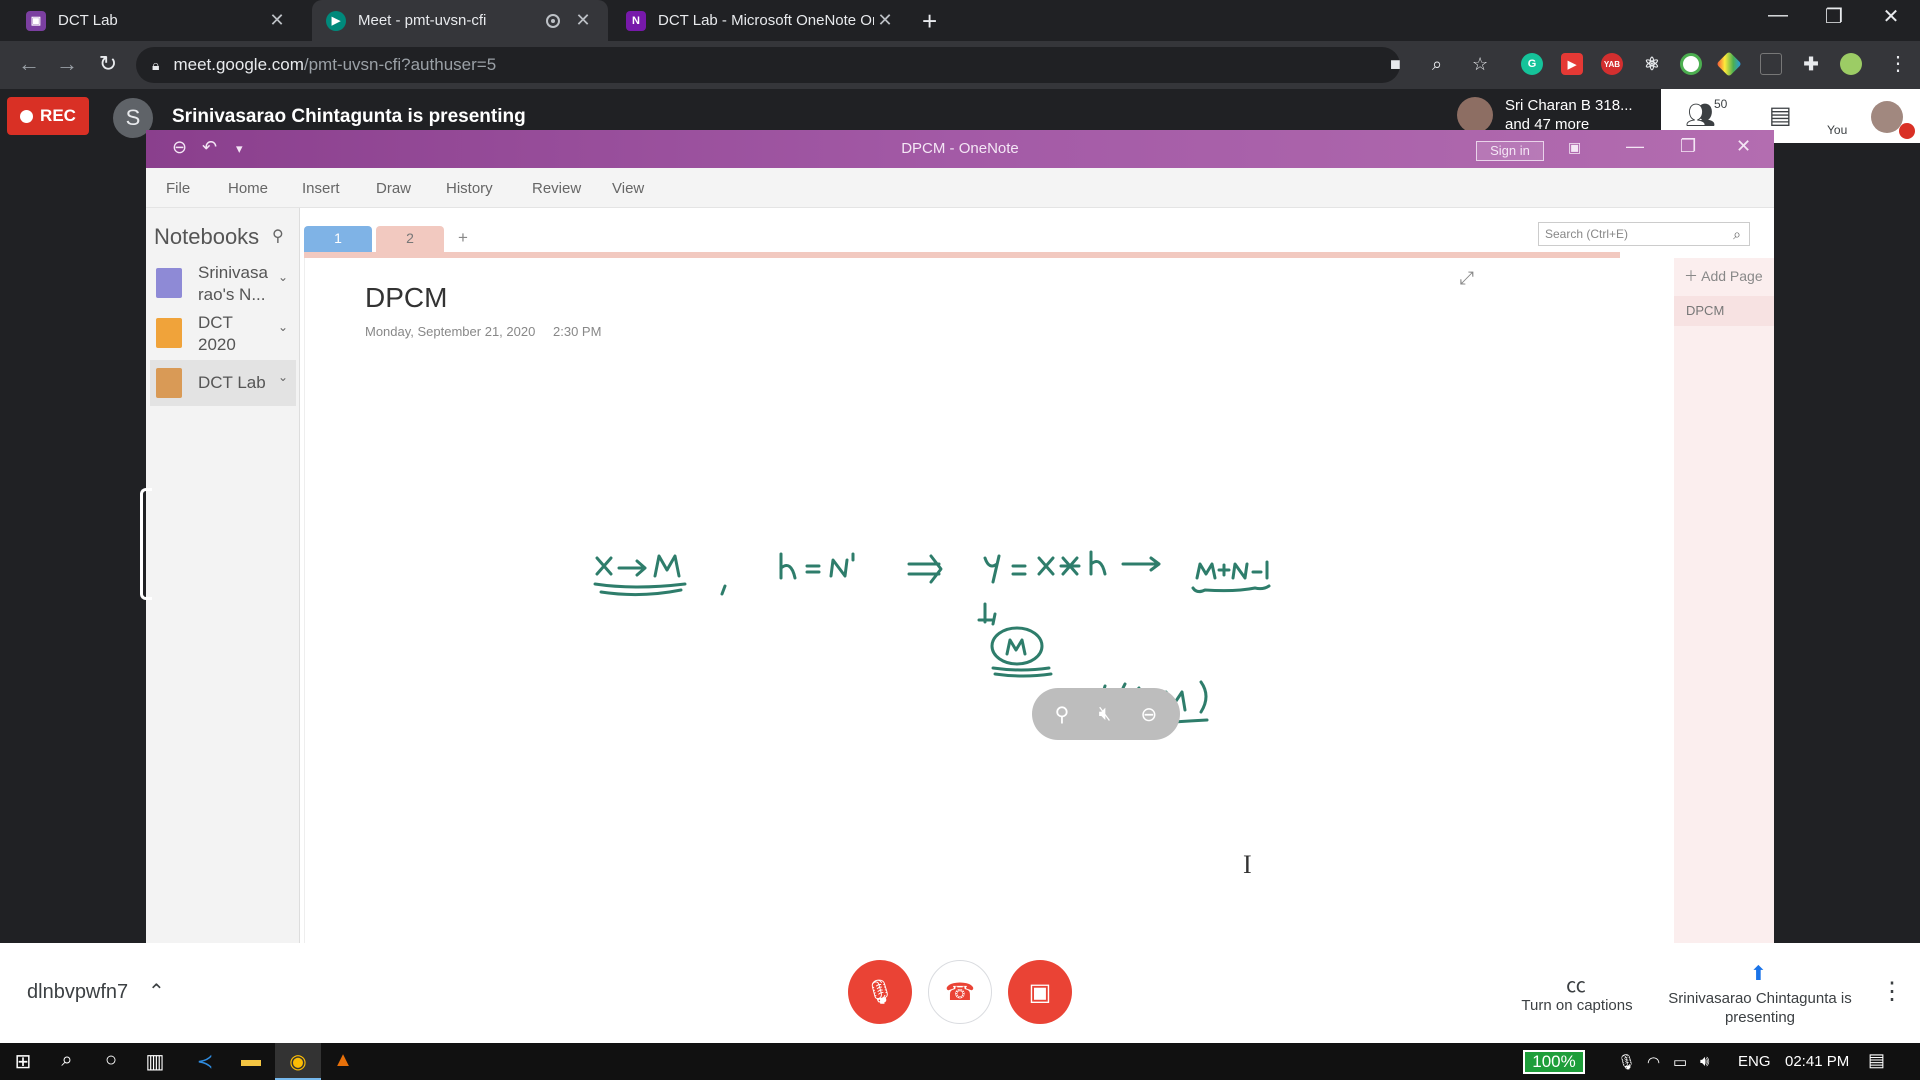 This screenshot has height=1080, width=1920. What do you see at coordinates (1778, 15) in the screenshot?
I see `minimize-icon: —` at bounding box center [1778, 15].